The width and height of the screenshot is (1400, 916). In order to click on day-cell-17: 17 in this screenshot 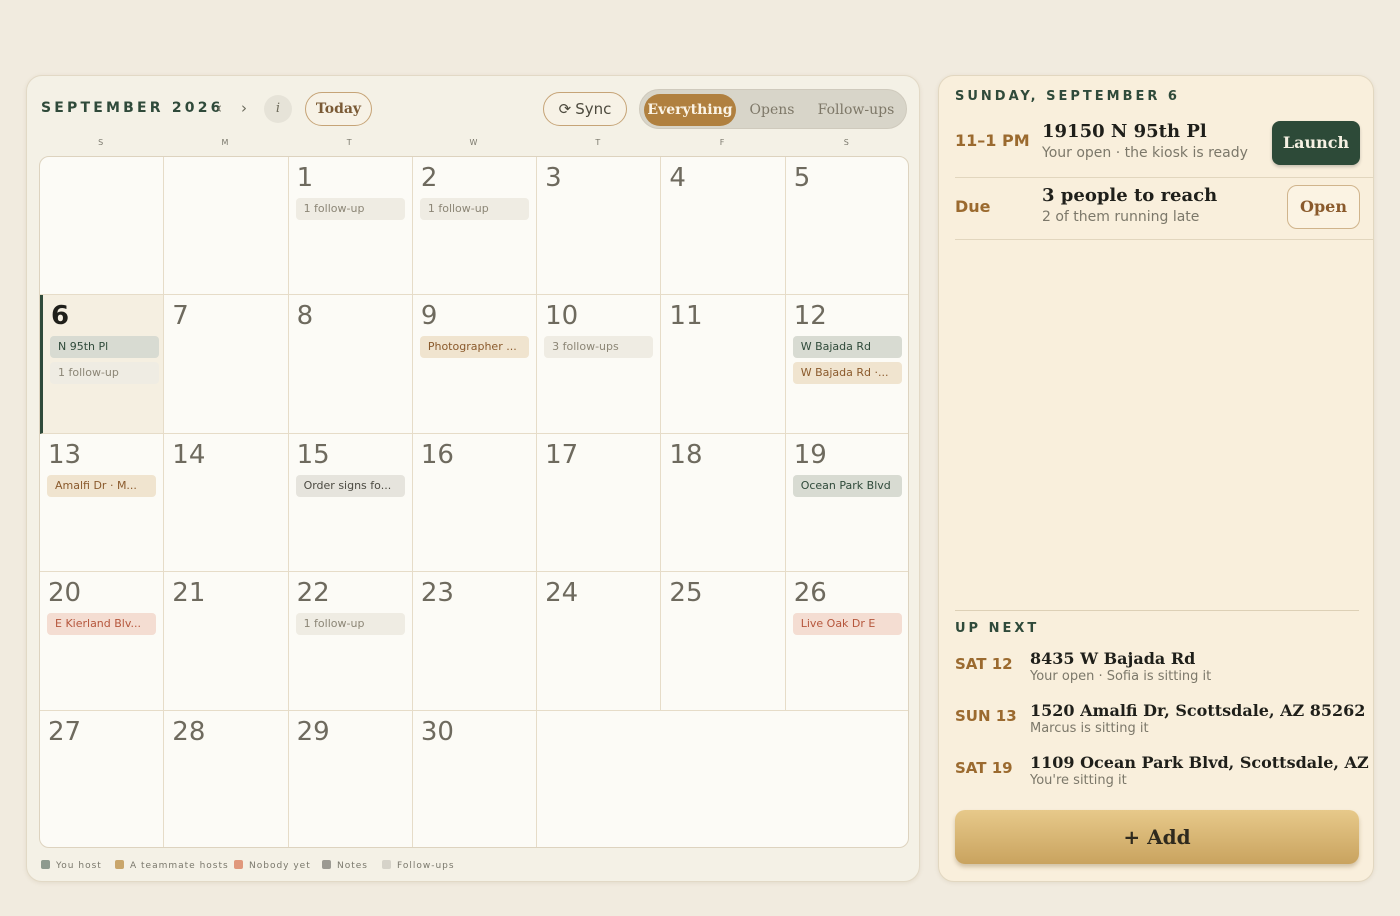, I will do `click(599, 503)`.